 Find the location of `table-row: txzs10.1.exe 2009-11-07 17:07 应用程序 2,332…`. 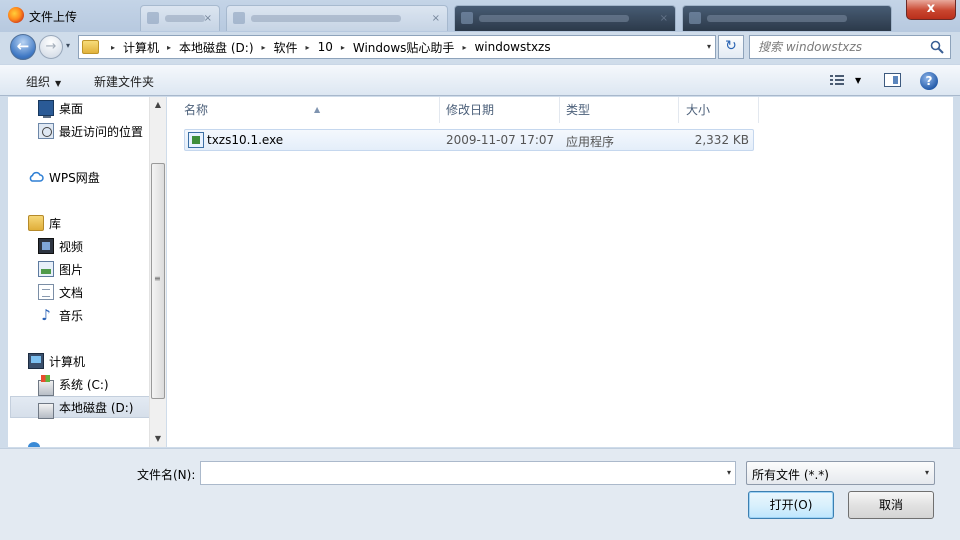

table-row: txzs10.1.exe 2009-11-07 17:07 应用程序 2,332… is located at coordinates (469, 140).